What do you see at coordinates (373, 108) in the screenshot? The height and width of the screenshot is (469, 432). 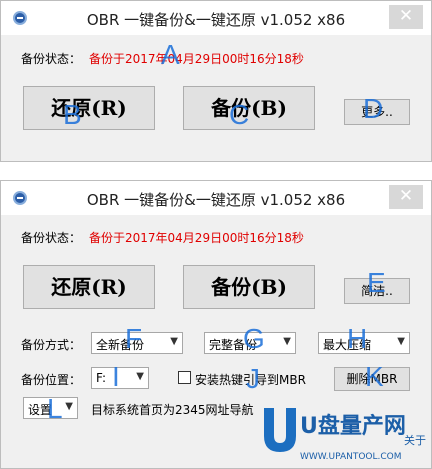 I see `marker-d: D` at bounding box center [373, 108].